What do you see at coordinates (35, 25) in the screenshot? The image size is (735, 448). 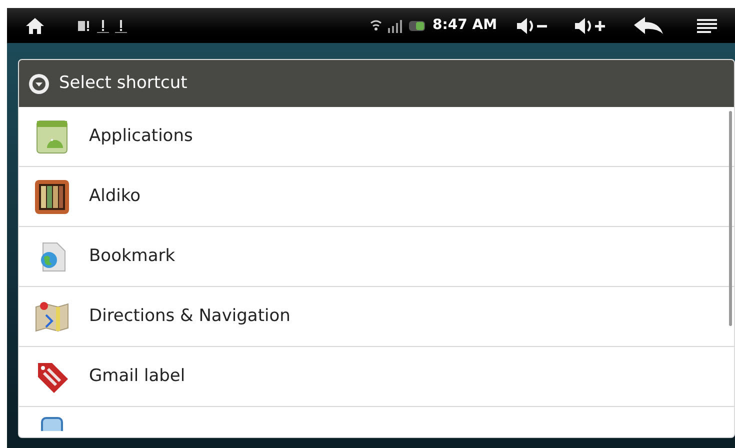 I see `home-icon` at bounding box center [35, 25].